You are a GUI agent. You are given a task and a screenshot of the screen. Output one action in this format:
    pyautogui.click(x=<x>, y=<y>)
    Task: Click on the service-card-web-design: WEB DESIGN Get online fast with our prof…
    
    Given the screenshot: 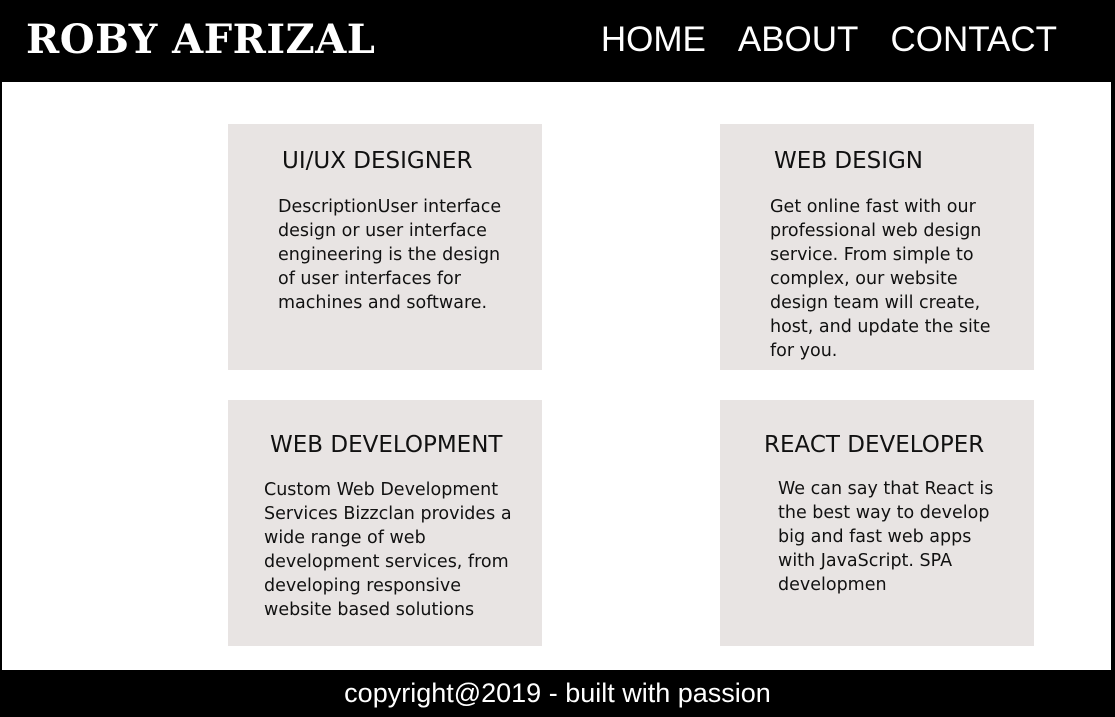 What is the action you would take?
    pyautogui.click(x=877, y=247)
    